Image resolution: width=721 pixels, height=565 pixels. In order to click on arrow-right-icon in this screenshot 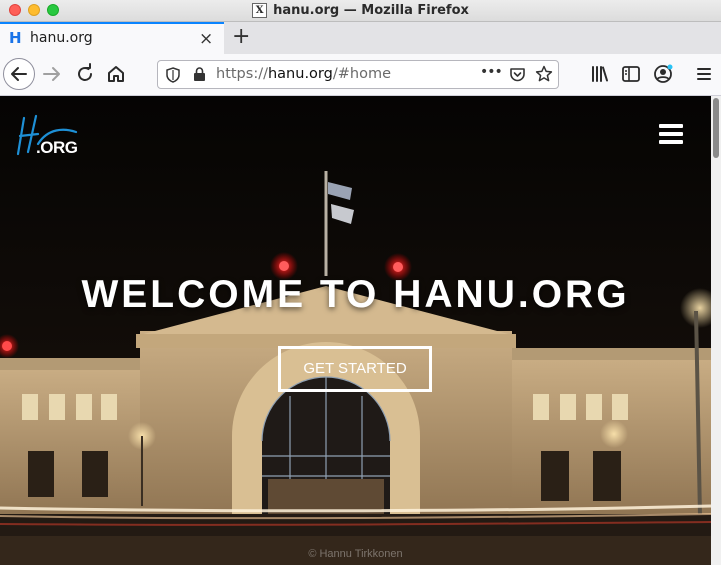, I will do `click(51, 74)`.